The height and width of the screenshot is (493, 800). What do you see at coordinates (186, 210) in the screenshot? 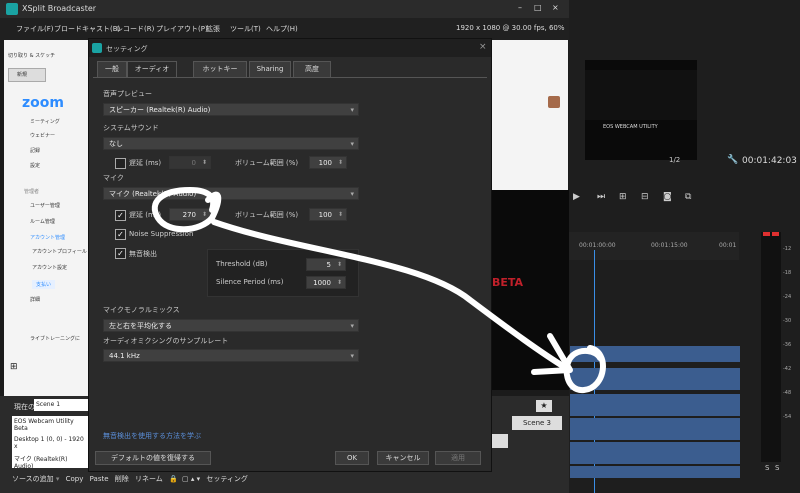
I see `annotation-circle` at bounding box center [186, 210].